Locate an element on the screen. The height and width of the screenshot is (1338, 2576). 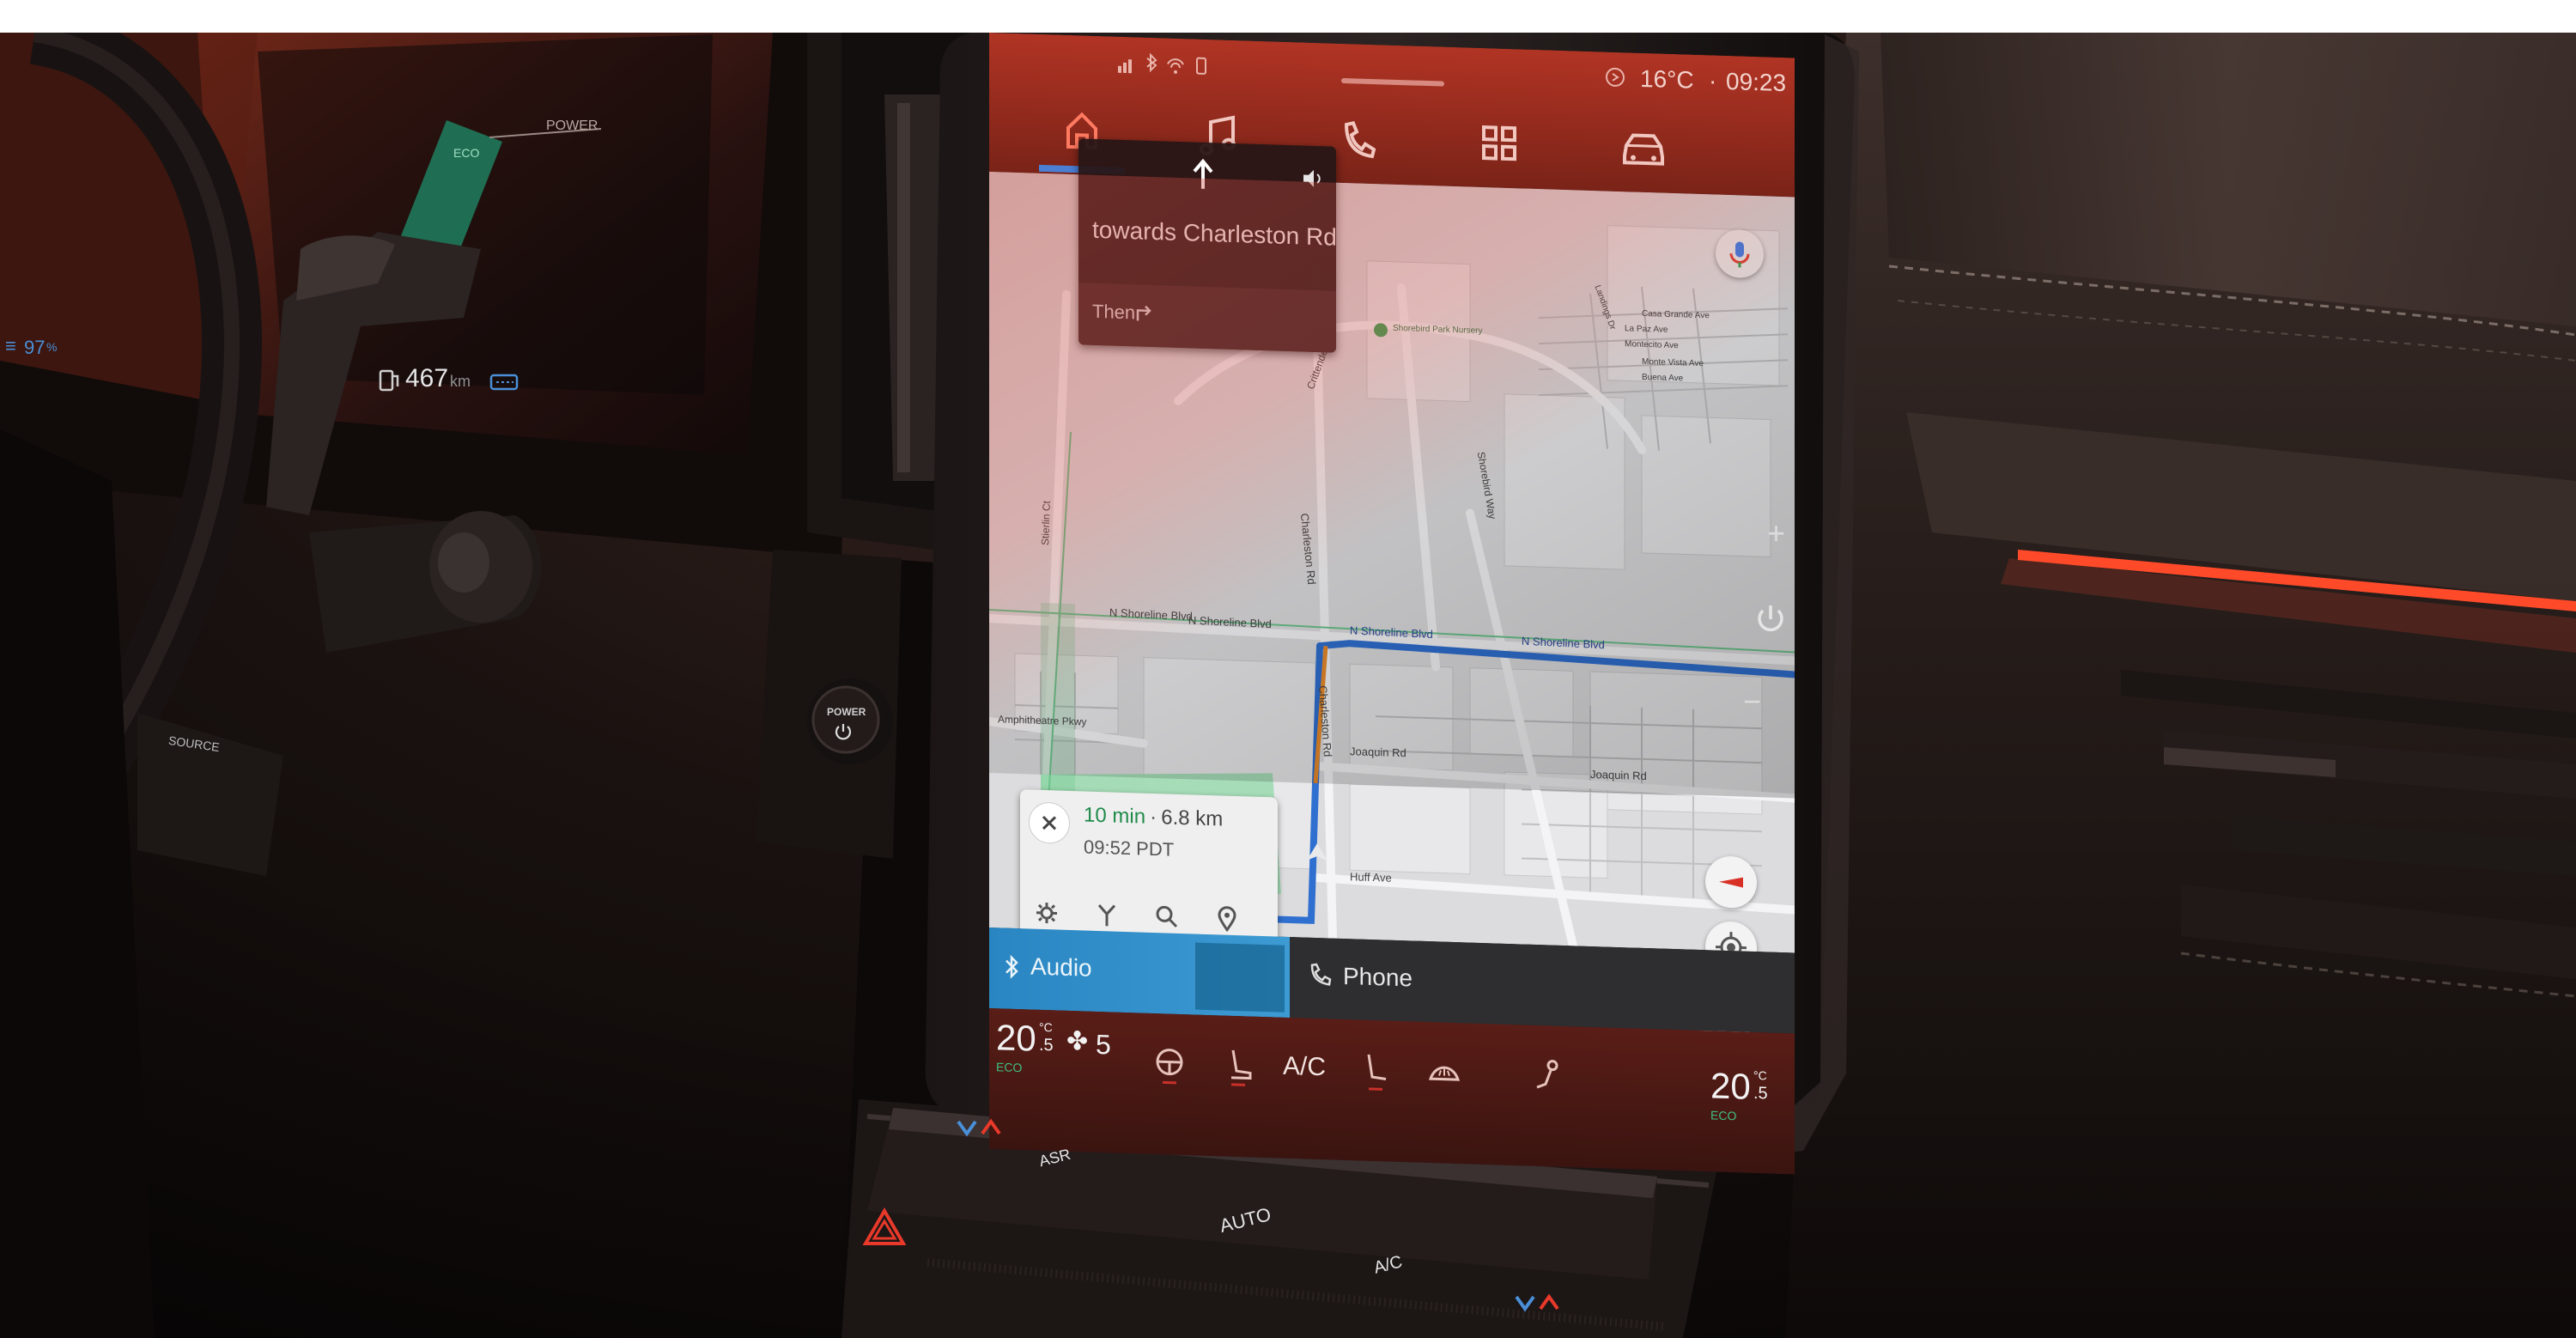
charge-plug-icon is located at coordinates (389, 380).